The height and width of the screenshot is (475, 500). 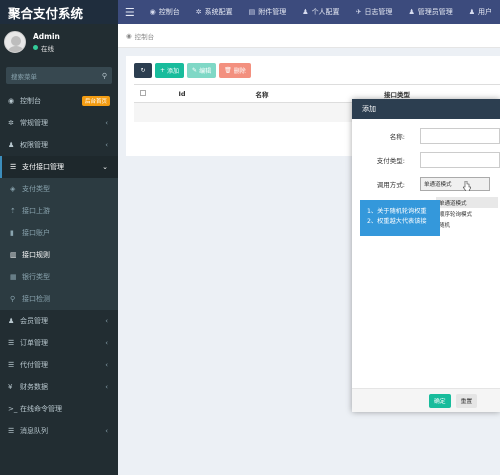 I want to click on call-mode-dropdown: 单通道模式 顺序轮询模式 随机, so click(x=467, y=213).